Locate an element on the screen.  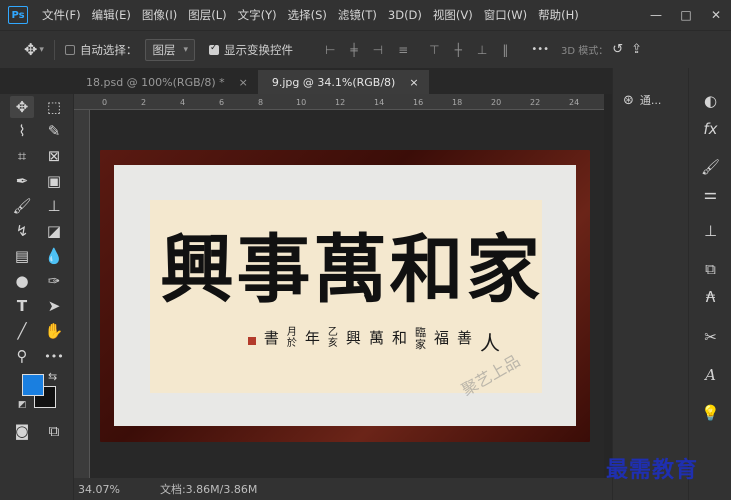
adjustments-icon: ◐ is located at coordinates (710, 101).